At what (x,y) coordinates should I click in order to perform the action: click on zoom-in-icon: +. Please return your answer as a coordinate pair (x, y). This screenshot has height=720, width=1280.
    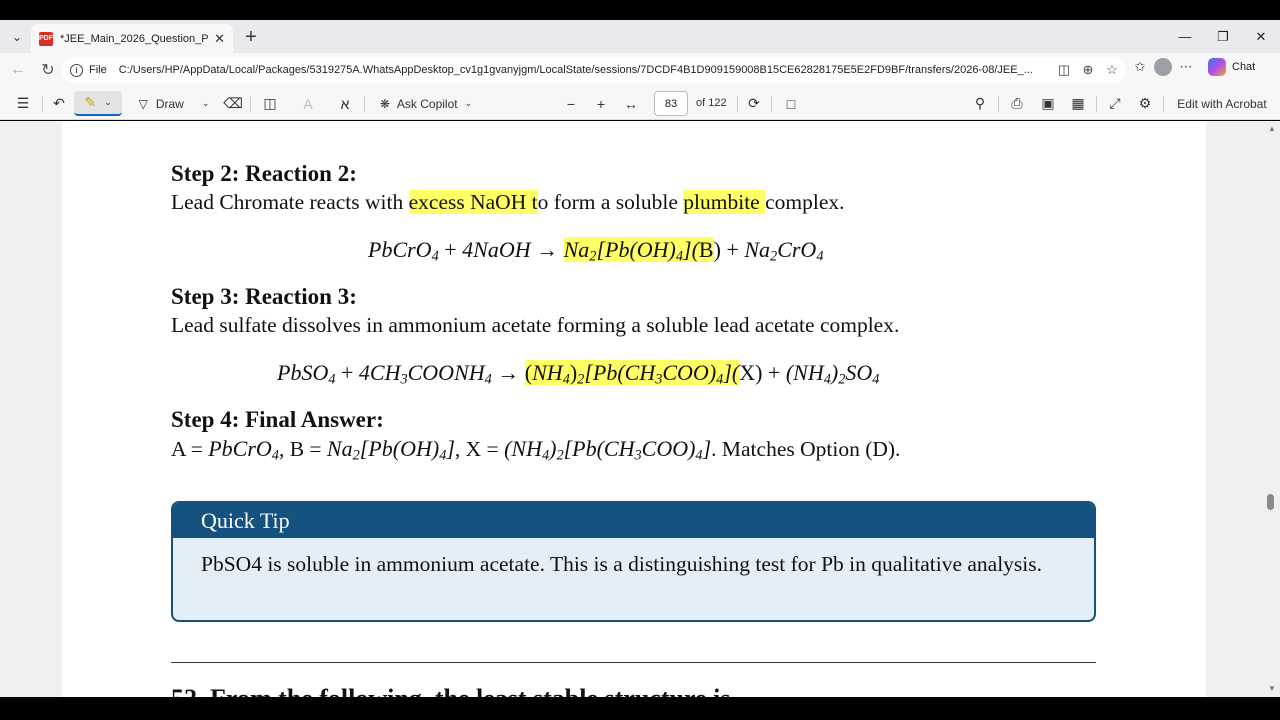
    Looking at the image, I should click on (601, 103).